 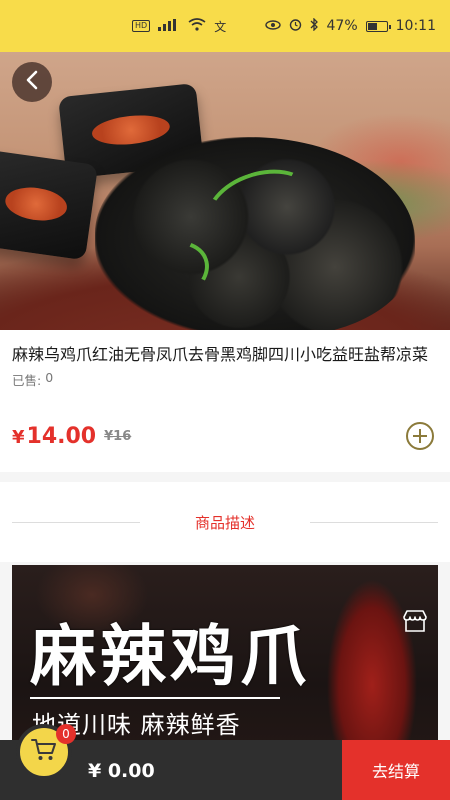 What do you see at coordinates (18, 437) in the screenshot?
I see `currency-symbol: ¥` at bounding box center [18, 437].